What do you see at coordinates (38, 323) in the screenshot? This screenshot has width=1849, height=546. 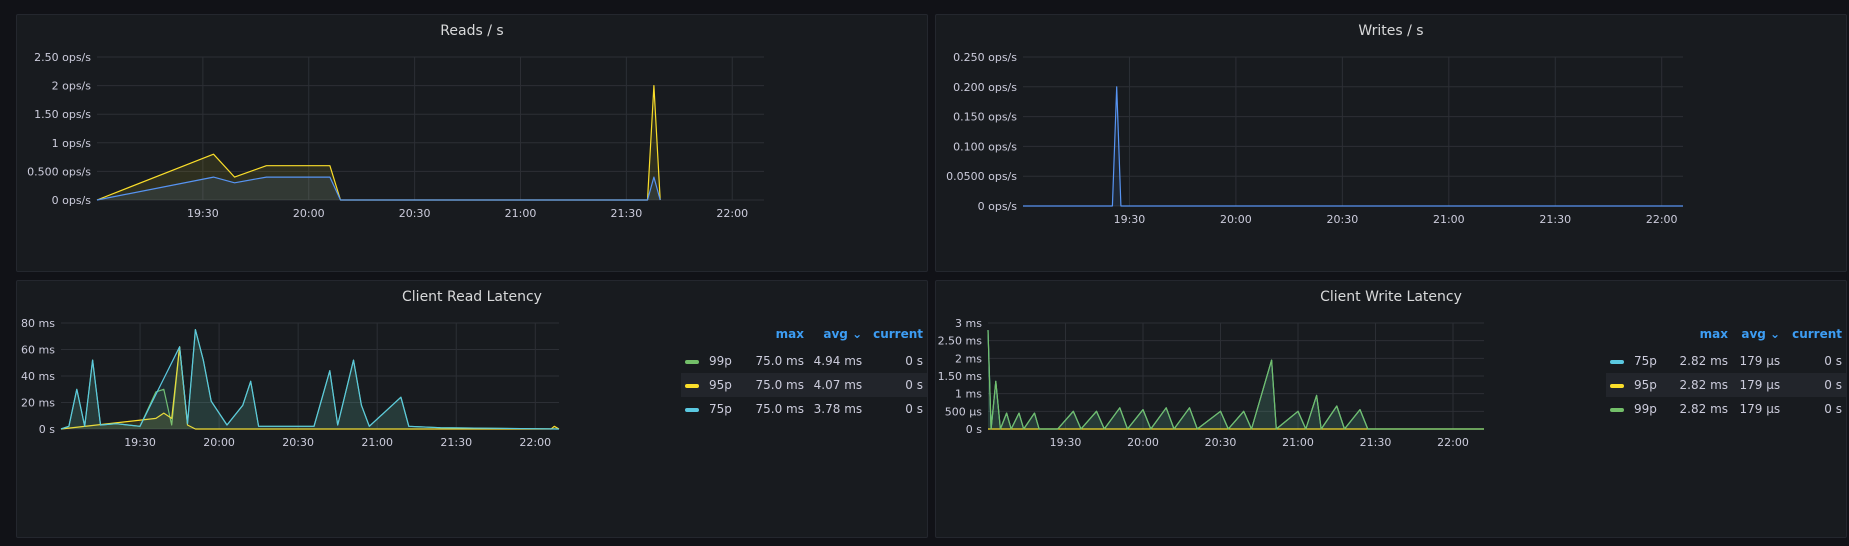 I see `y-tick-label: 80 ms` at bounding box center [38, 323].